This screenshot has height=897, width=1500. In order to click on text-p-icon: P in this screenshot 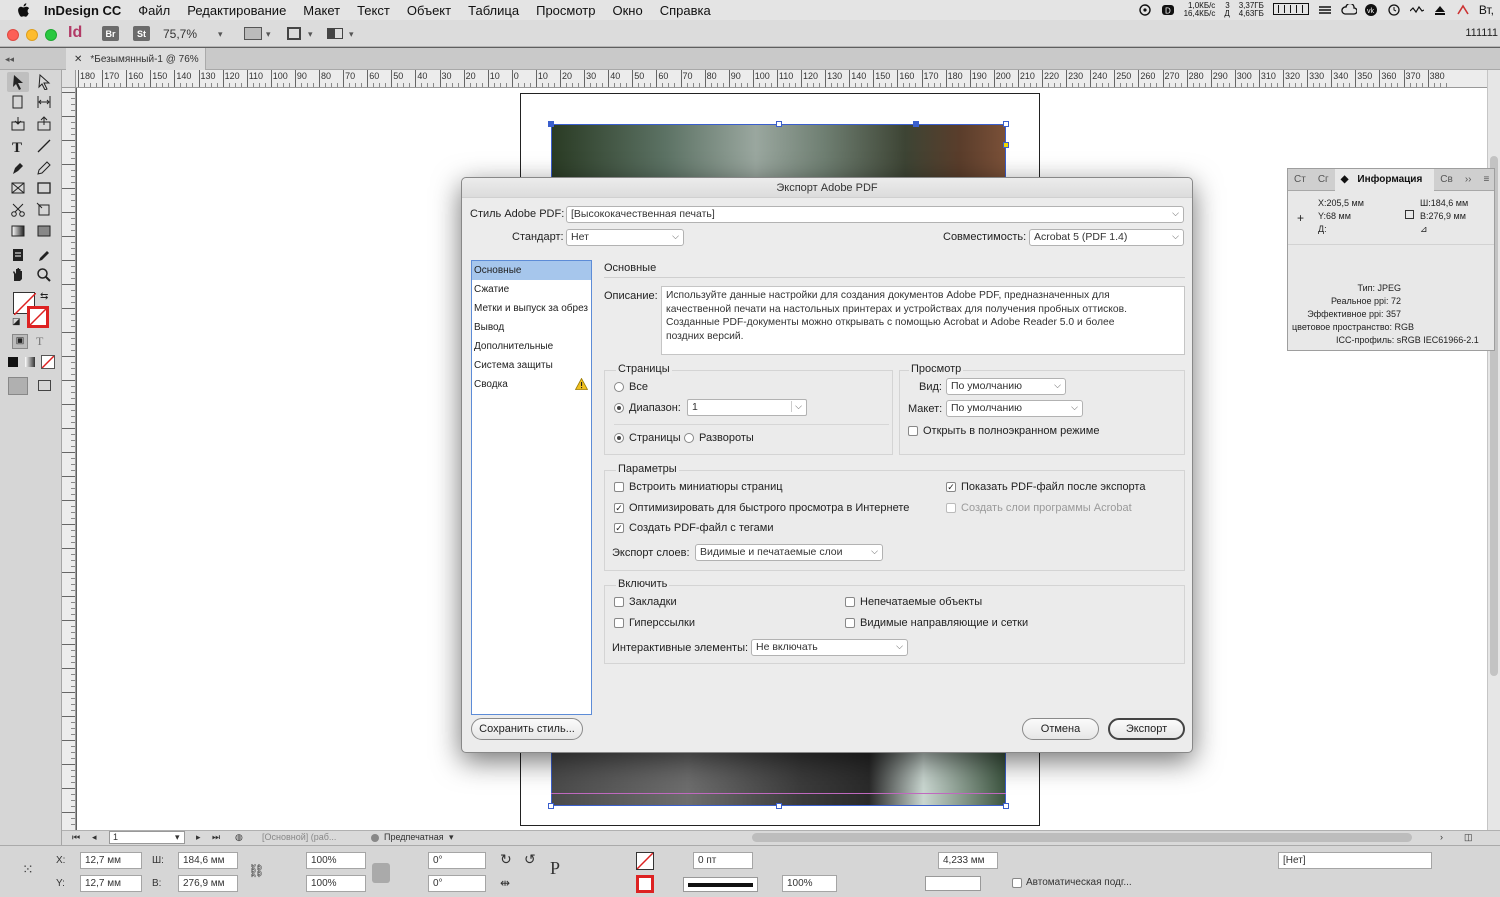, I will do `click(555, 868)`.